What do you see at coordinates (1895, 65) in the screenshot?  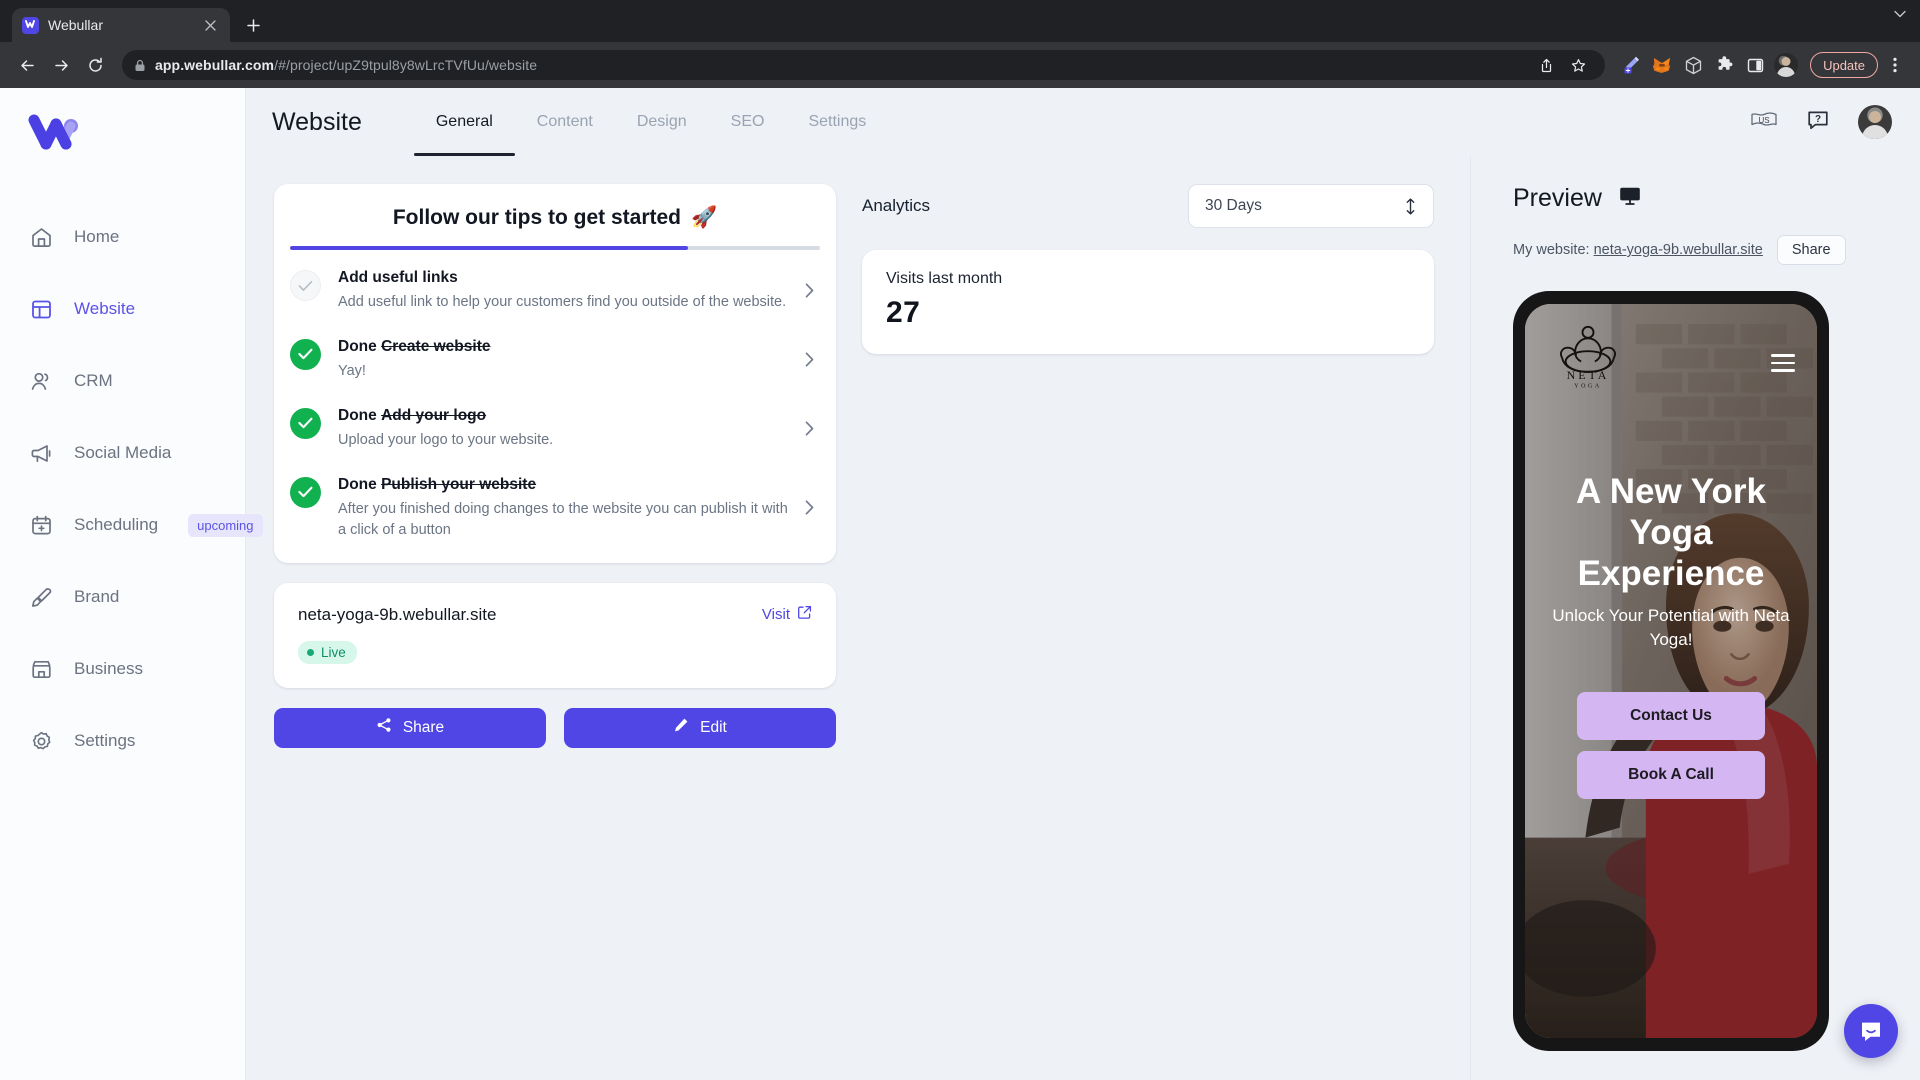 I see `kebab-menu-icon` at bounding box center [1895, 65].